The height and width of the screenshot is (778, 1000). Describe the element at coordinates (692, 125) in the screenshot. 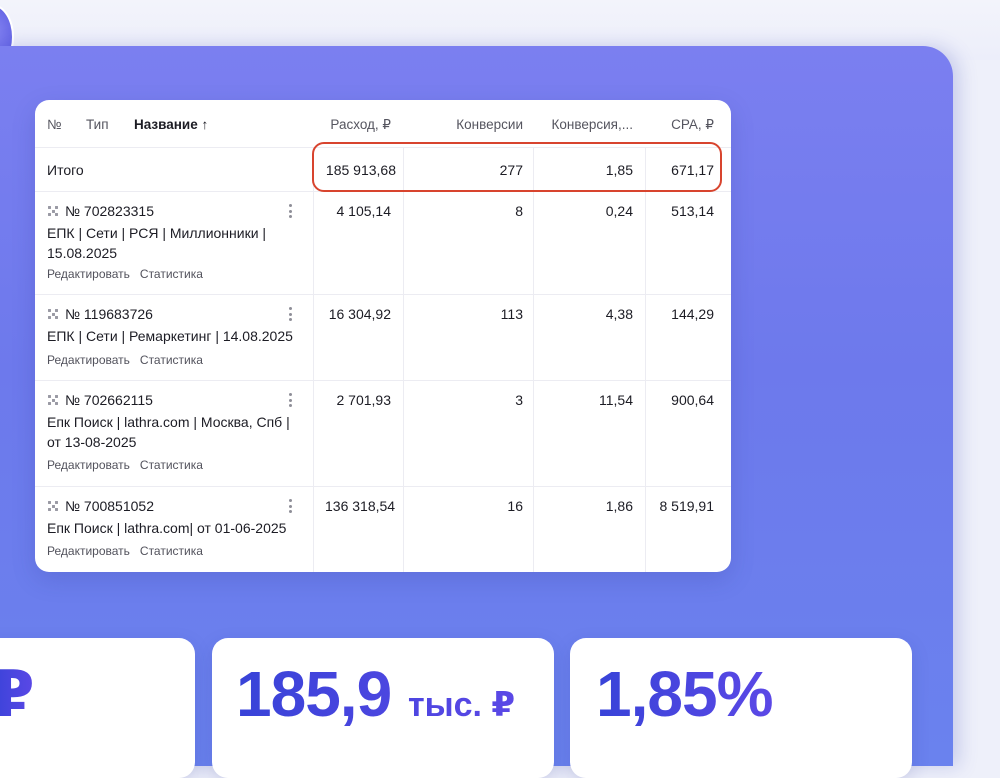

I see `header-cpa: CPA, ₽` at that location.